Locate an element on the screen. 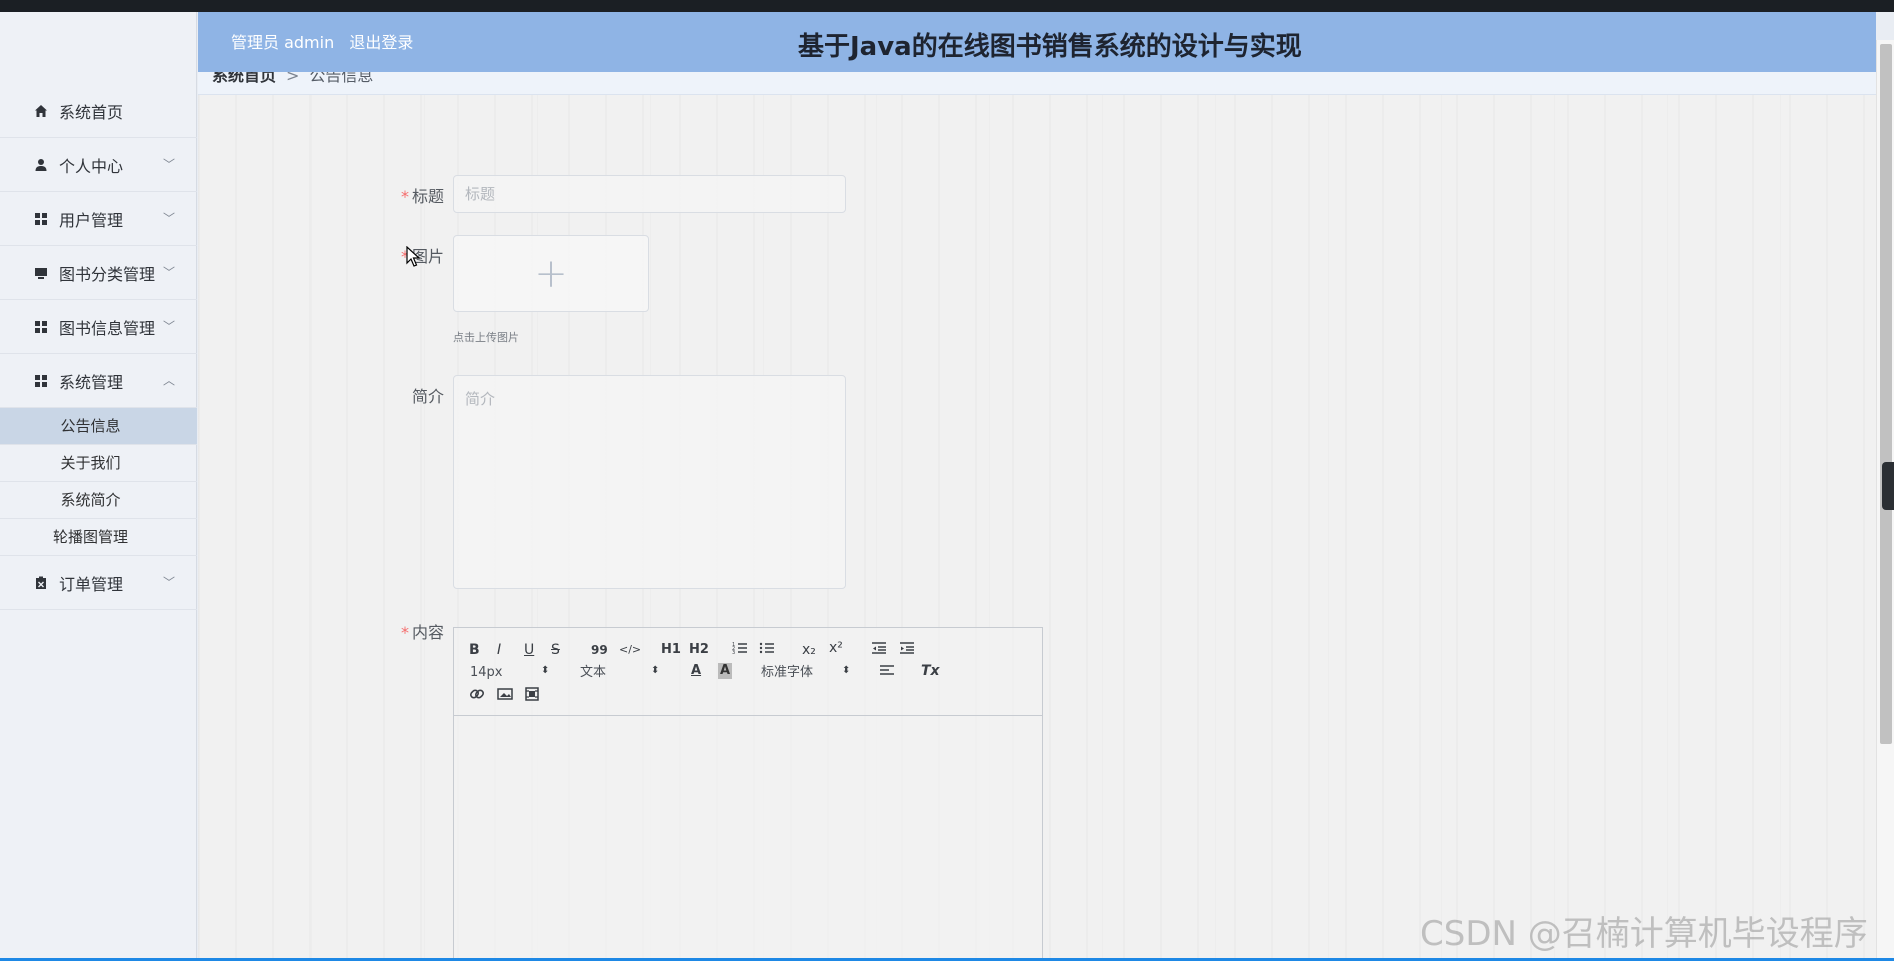 This screenshot has height=961, width=1894. plus-icon: + is located at coordinates (551, 273).